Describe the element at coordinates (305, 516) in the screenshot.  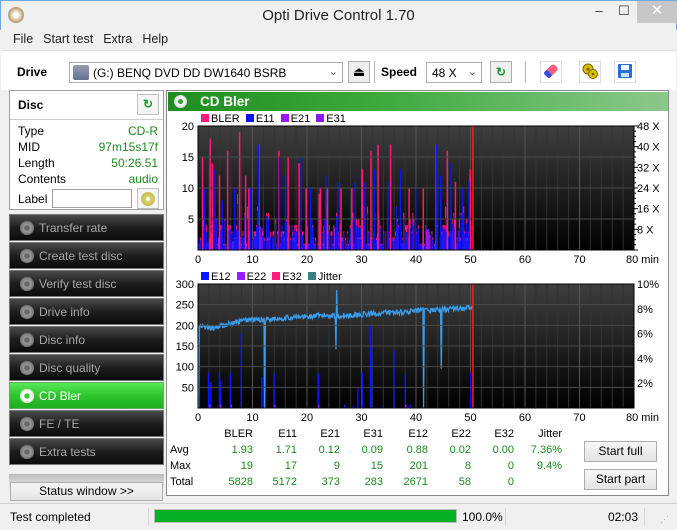
I see `progress-bar` at that location.